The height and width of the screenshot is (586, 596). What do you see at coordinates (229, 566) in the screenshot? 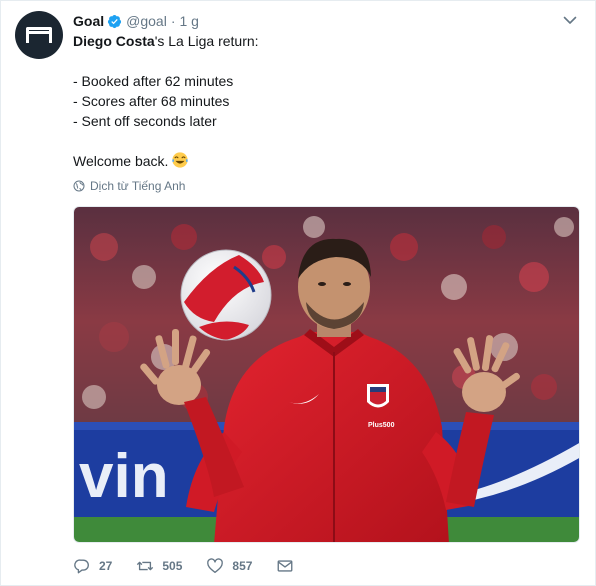
I see `like-button: 857` at bounding box center [229, 566].